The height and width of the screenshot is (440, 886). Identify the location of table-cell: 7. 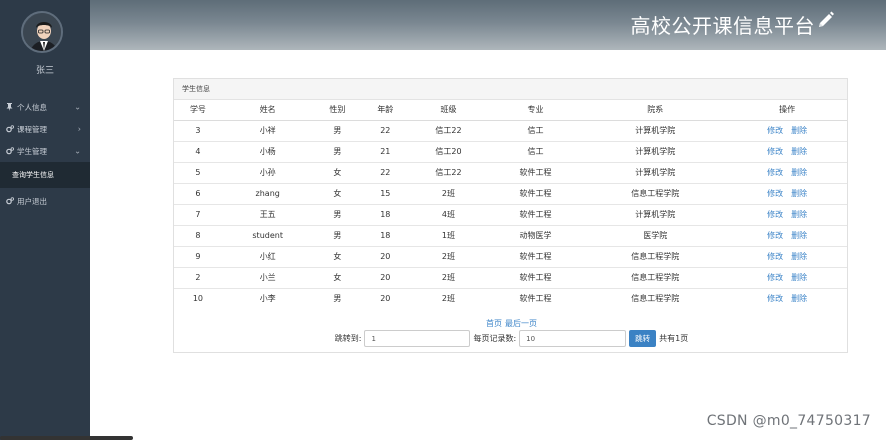
(198, 214).